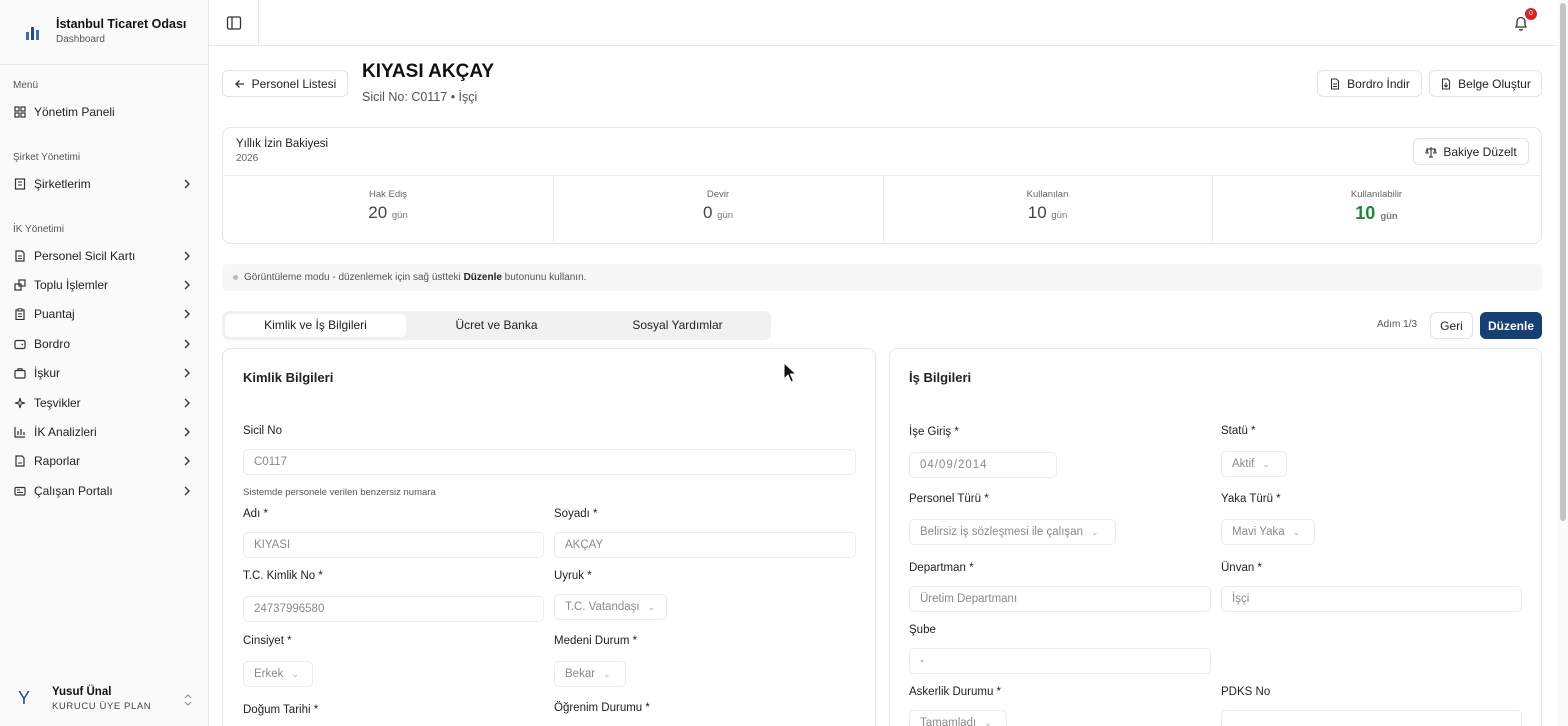 The width and height of the screenshot is (1568, 726). I want to click on tab-sosyal-yardimlar: Sosyal Yardımlar, so click(677, 325).